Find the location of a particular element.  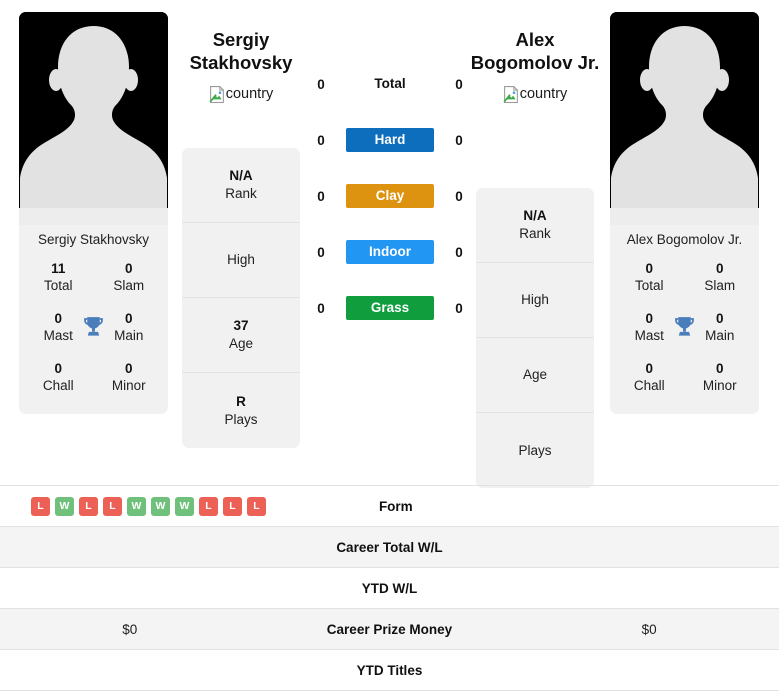

ytd-titles-right is located at coordinates (649, 670).